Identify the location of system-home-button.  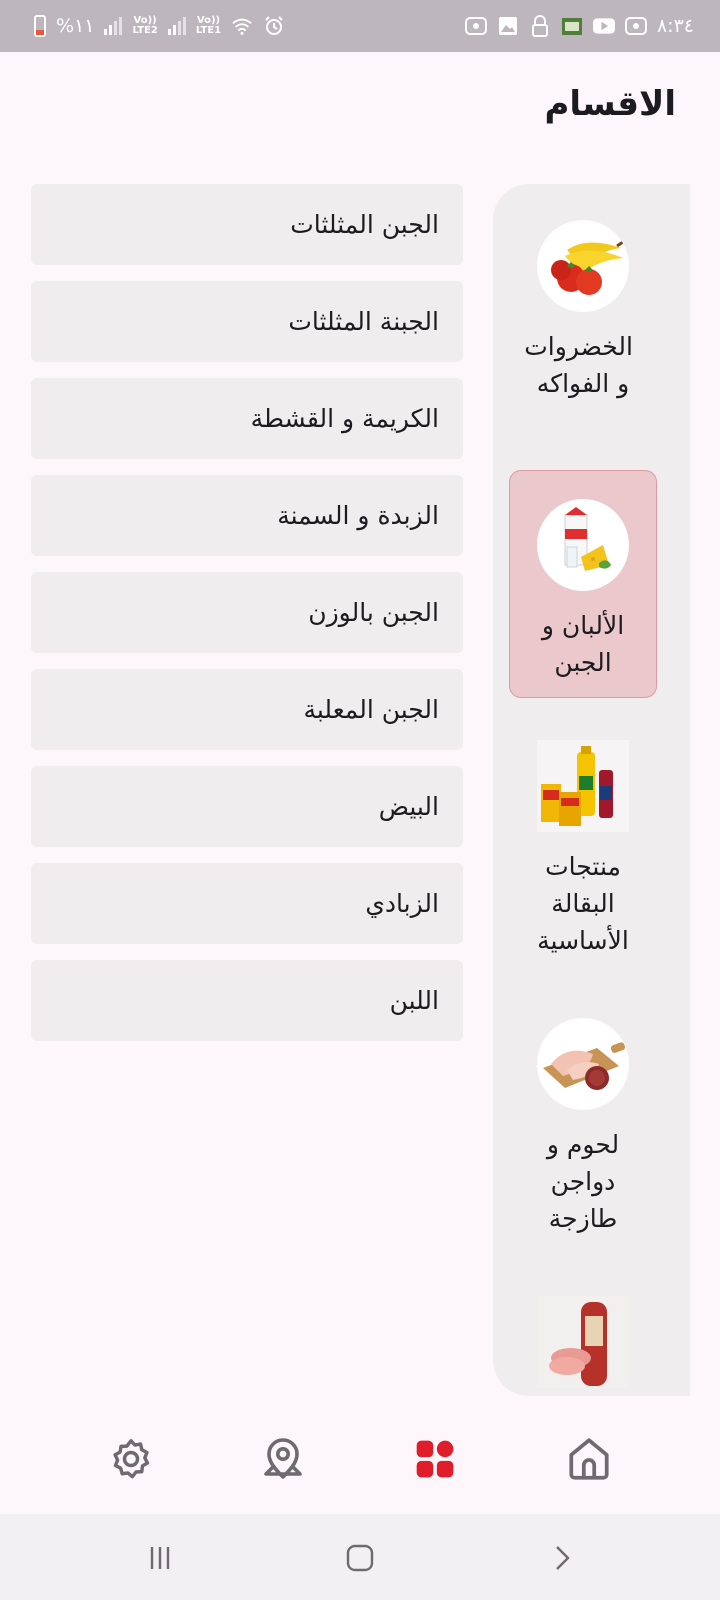
(360, 1558).